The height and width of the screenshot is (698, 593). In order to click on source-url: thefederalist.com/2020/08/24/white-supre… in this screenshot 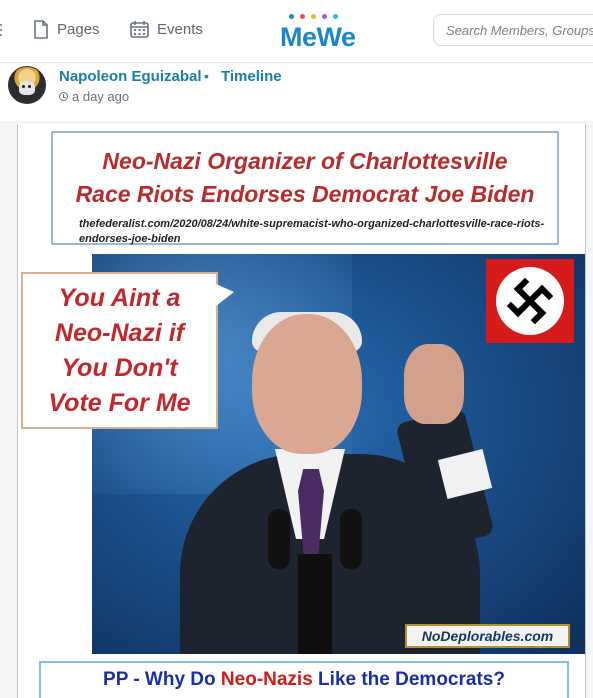, I will do `click(312, 231)`.